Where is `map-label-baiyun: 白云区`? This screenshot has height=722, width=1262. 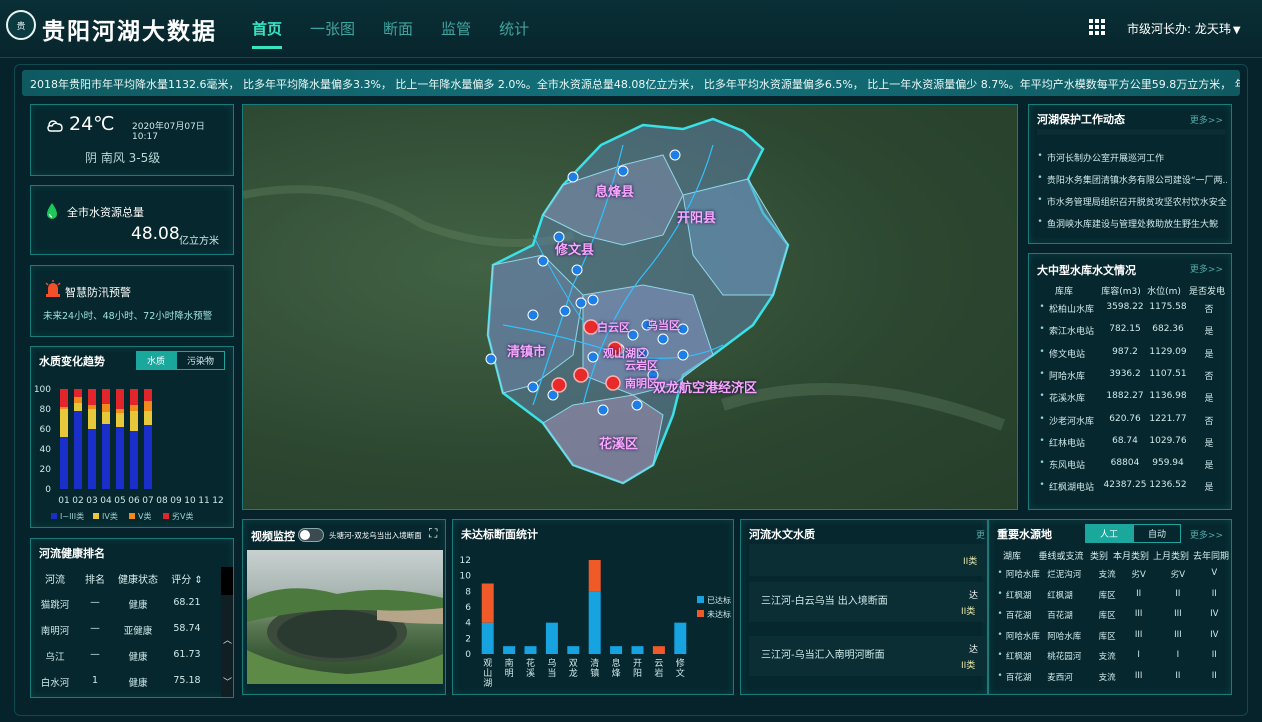
map-label-baiyun: 白云区 is located at coordinates (613, 327).